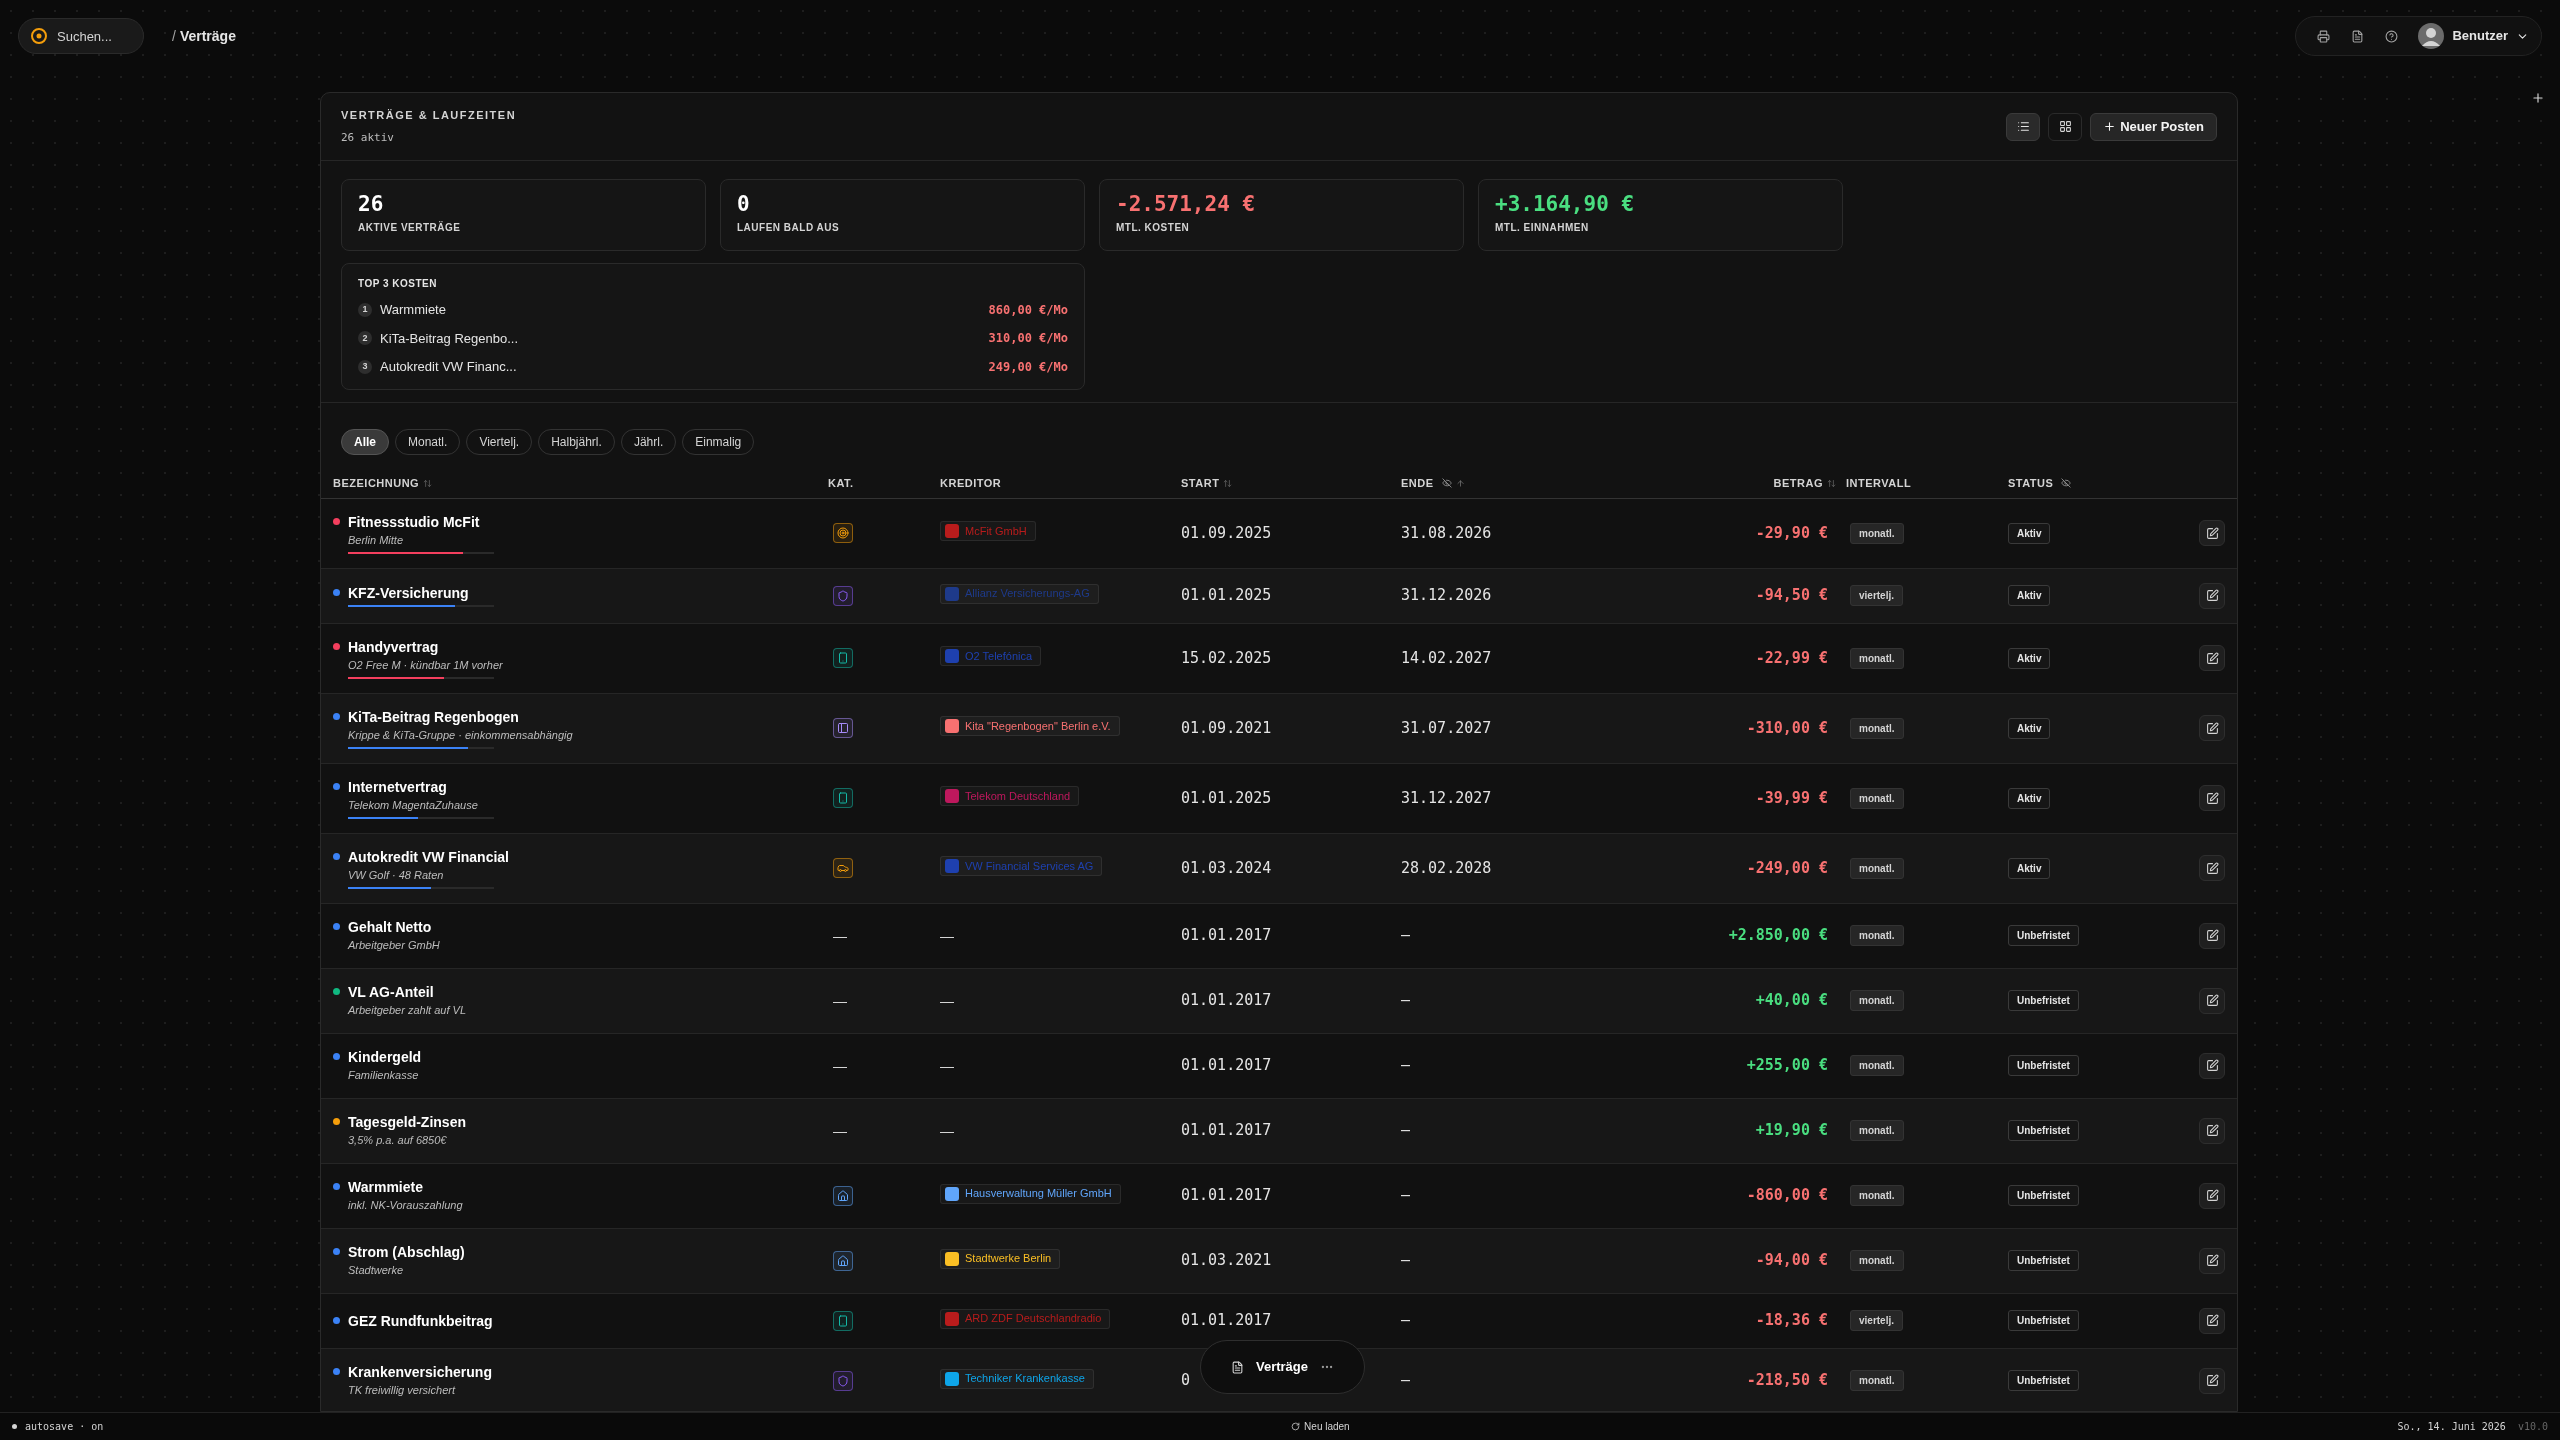 The image size is (2560, 1440). I want to click on column-header: BEZEICHNUNG, so click(376, 483).